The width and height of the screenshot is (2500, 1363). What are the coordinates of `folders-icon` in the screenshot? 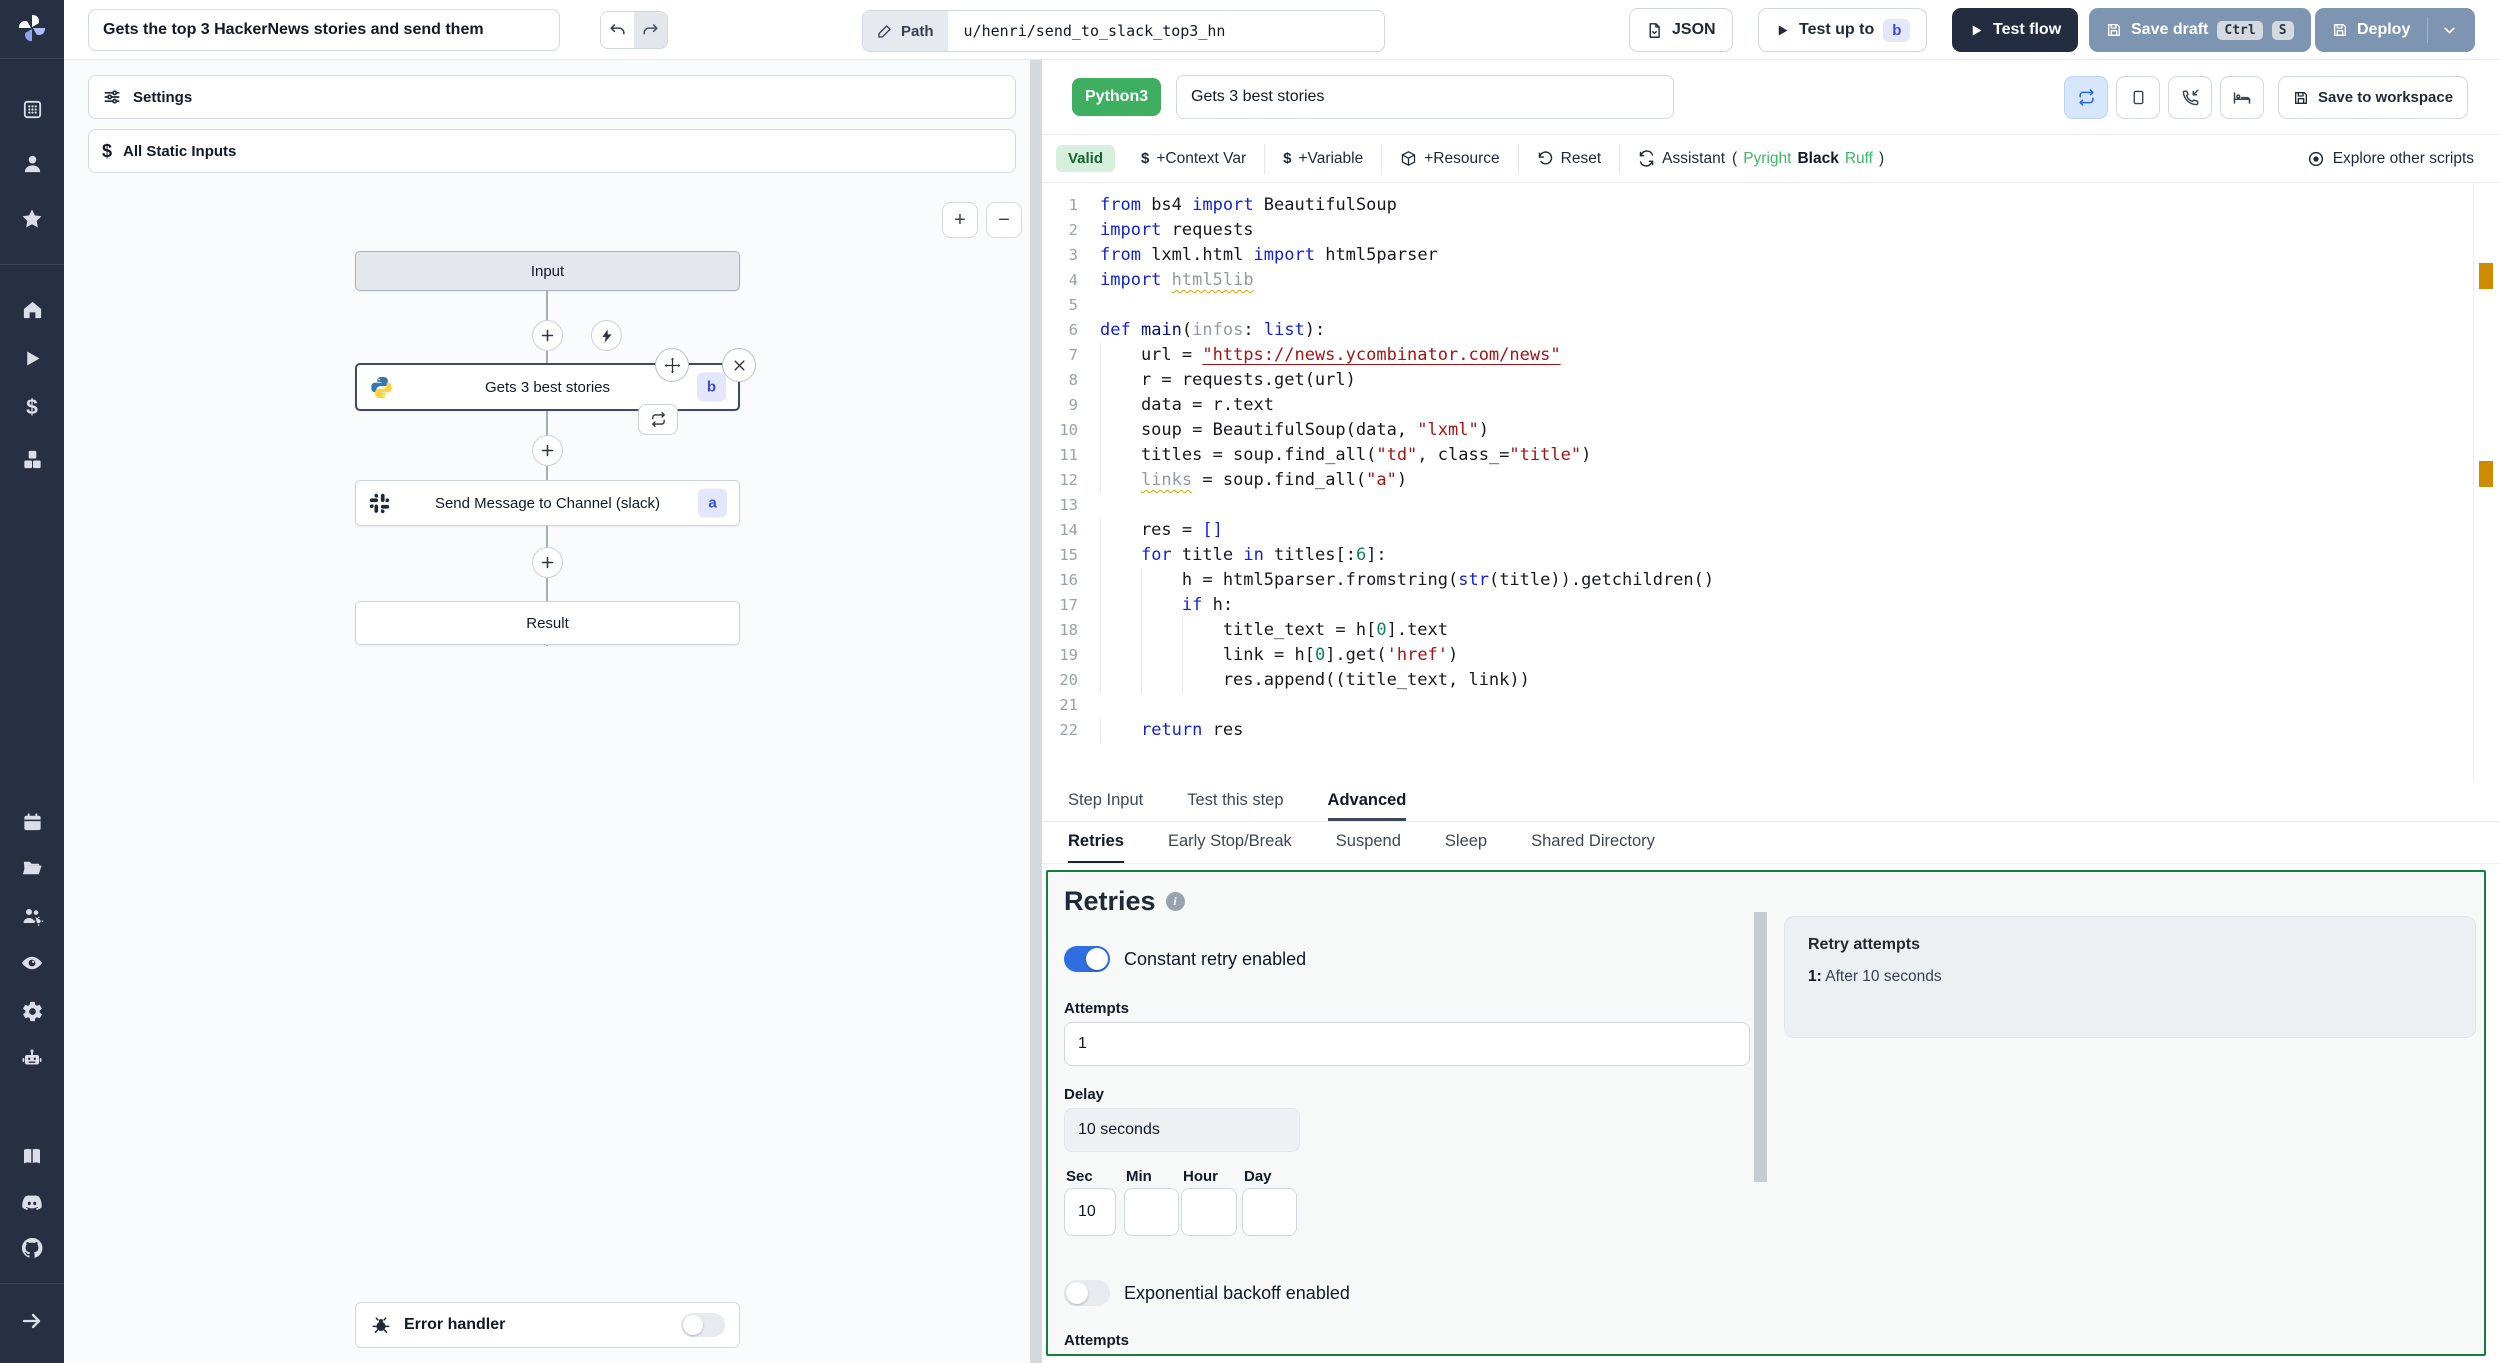 It's located at (32, 868).